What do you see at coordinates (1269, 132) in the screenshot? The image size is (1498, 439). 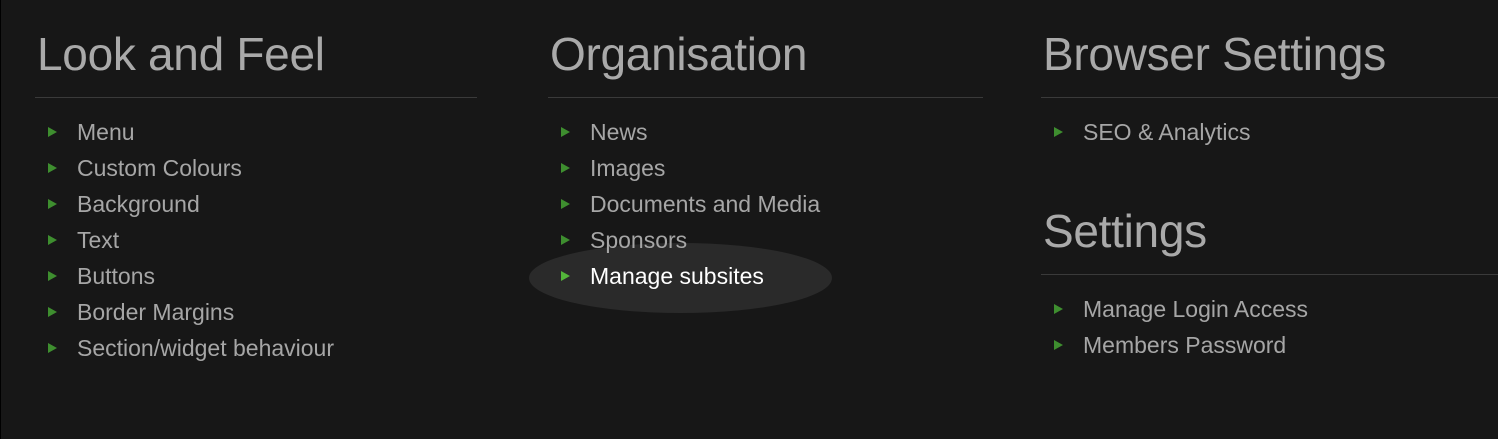 I see `menu-item-seo-analytics: SEO & Analytics` at bounding box center [1269, 132].